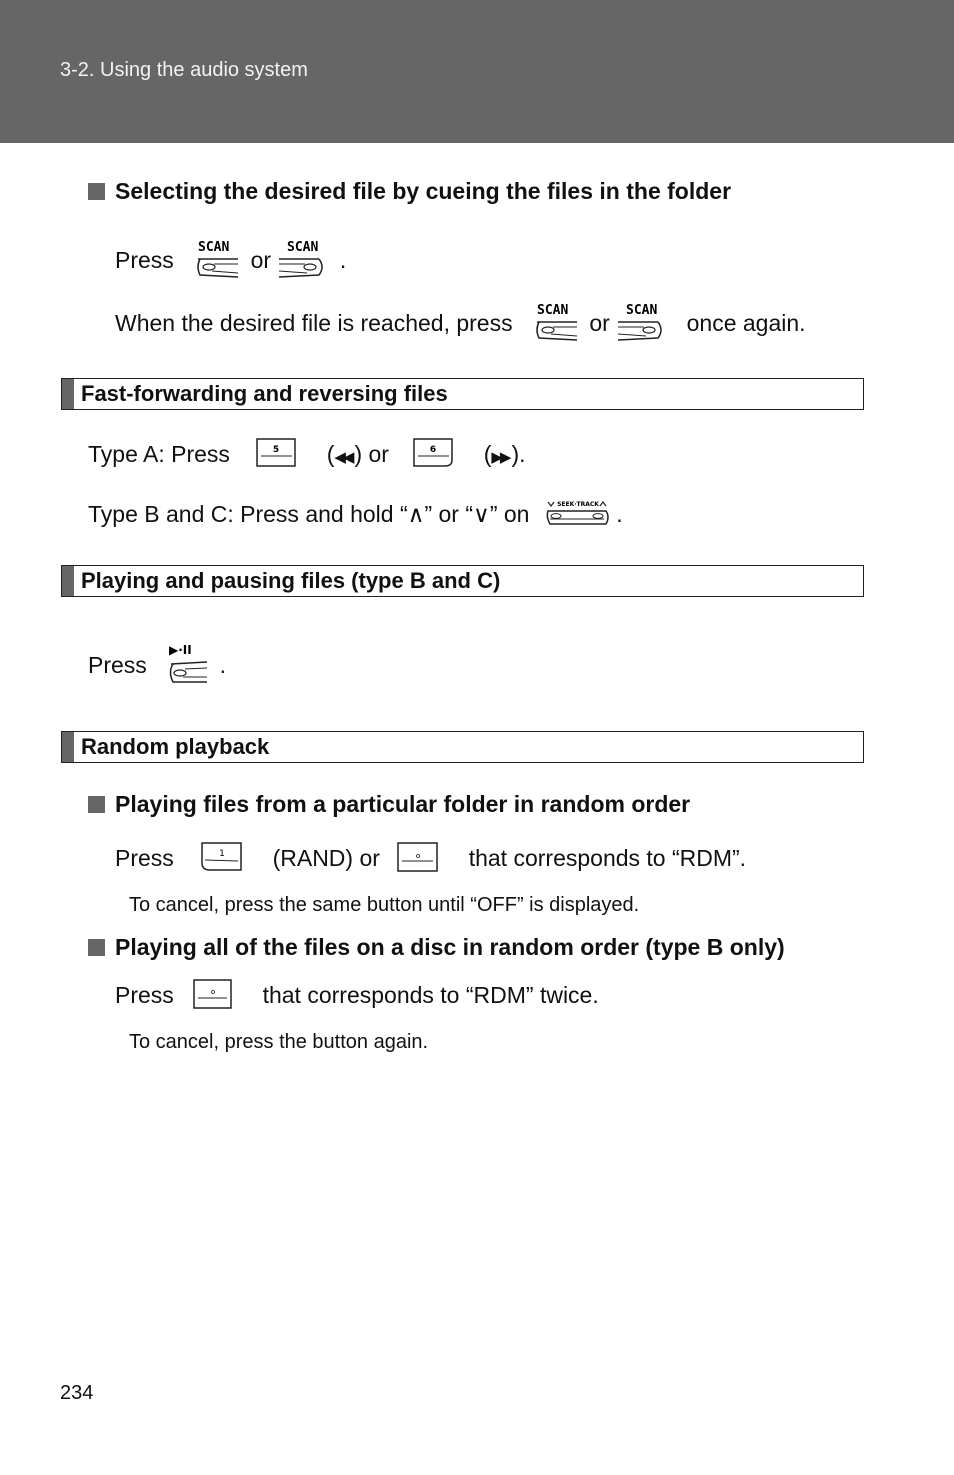 The width and height of the screenshot is (954, 1475). What do you see at coordinates (77, 1393) in the screenshot?
I see `page-number: 234` at bounding box center [77, 1393].